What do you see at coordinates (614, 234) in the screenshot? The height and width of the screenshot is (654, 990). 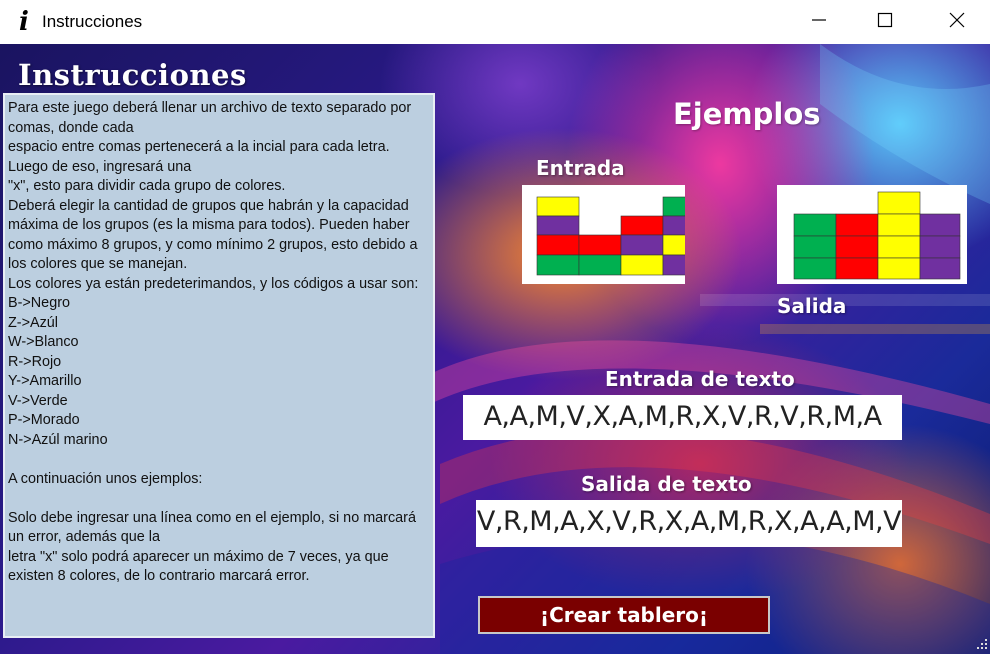 I see `input-example-image` at bounding box center [614, 234].